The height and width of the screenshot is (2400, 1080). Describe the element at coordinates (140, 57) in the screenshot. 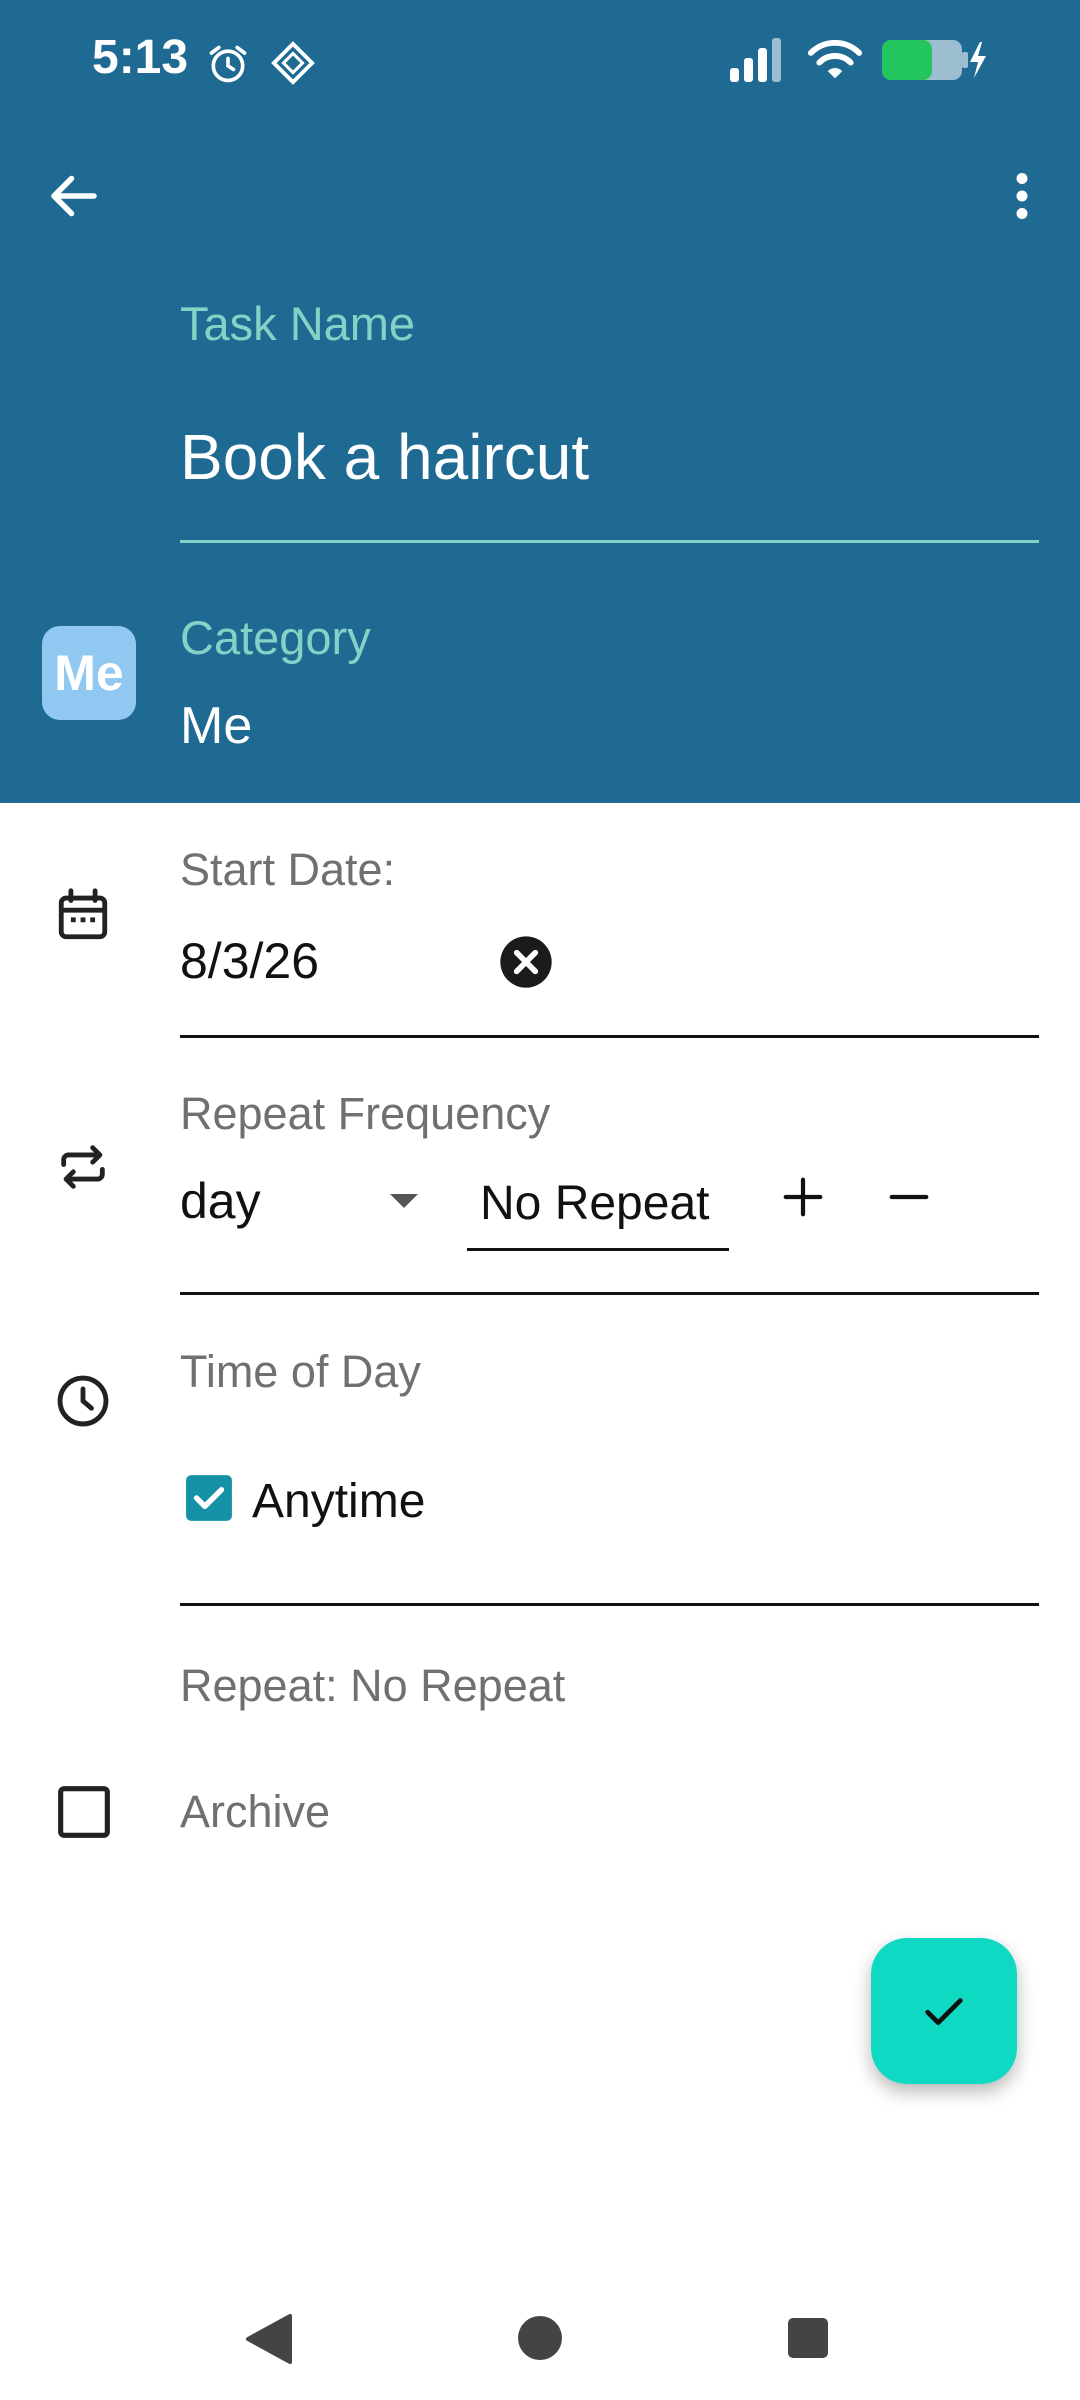

I see `status-time: 5:13` at that location.